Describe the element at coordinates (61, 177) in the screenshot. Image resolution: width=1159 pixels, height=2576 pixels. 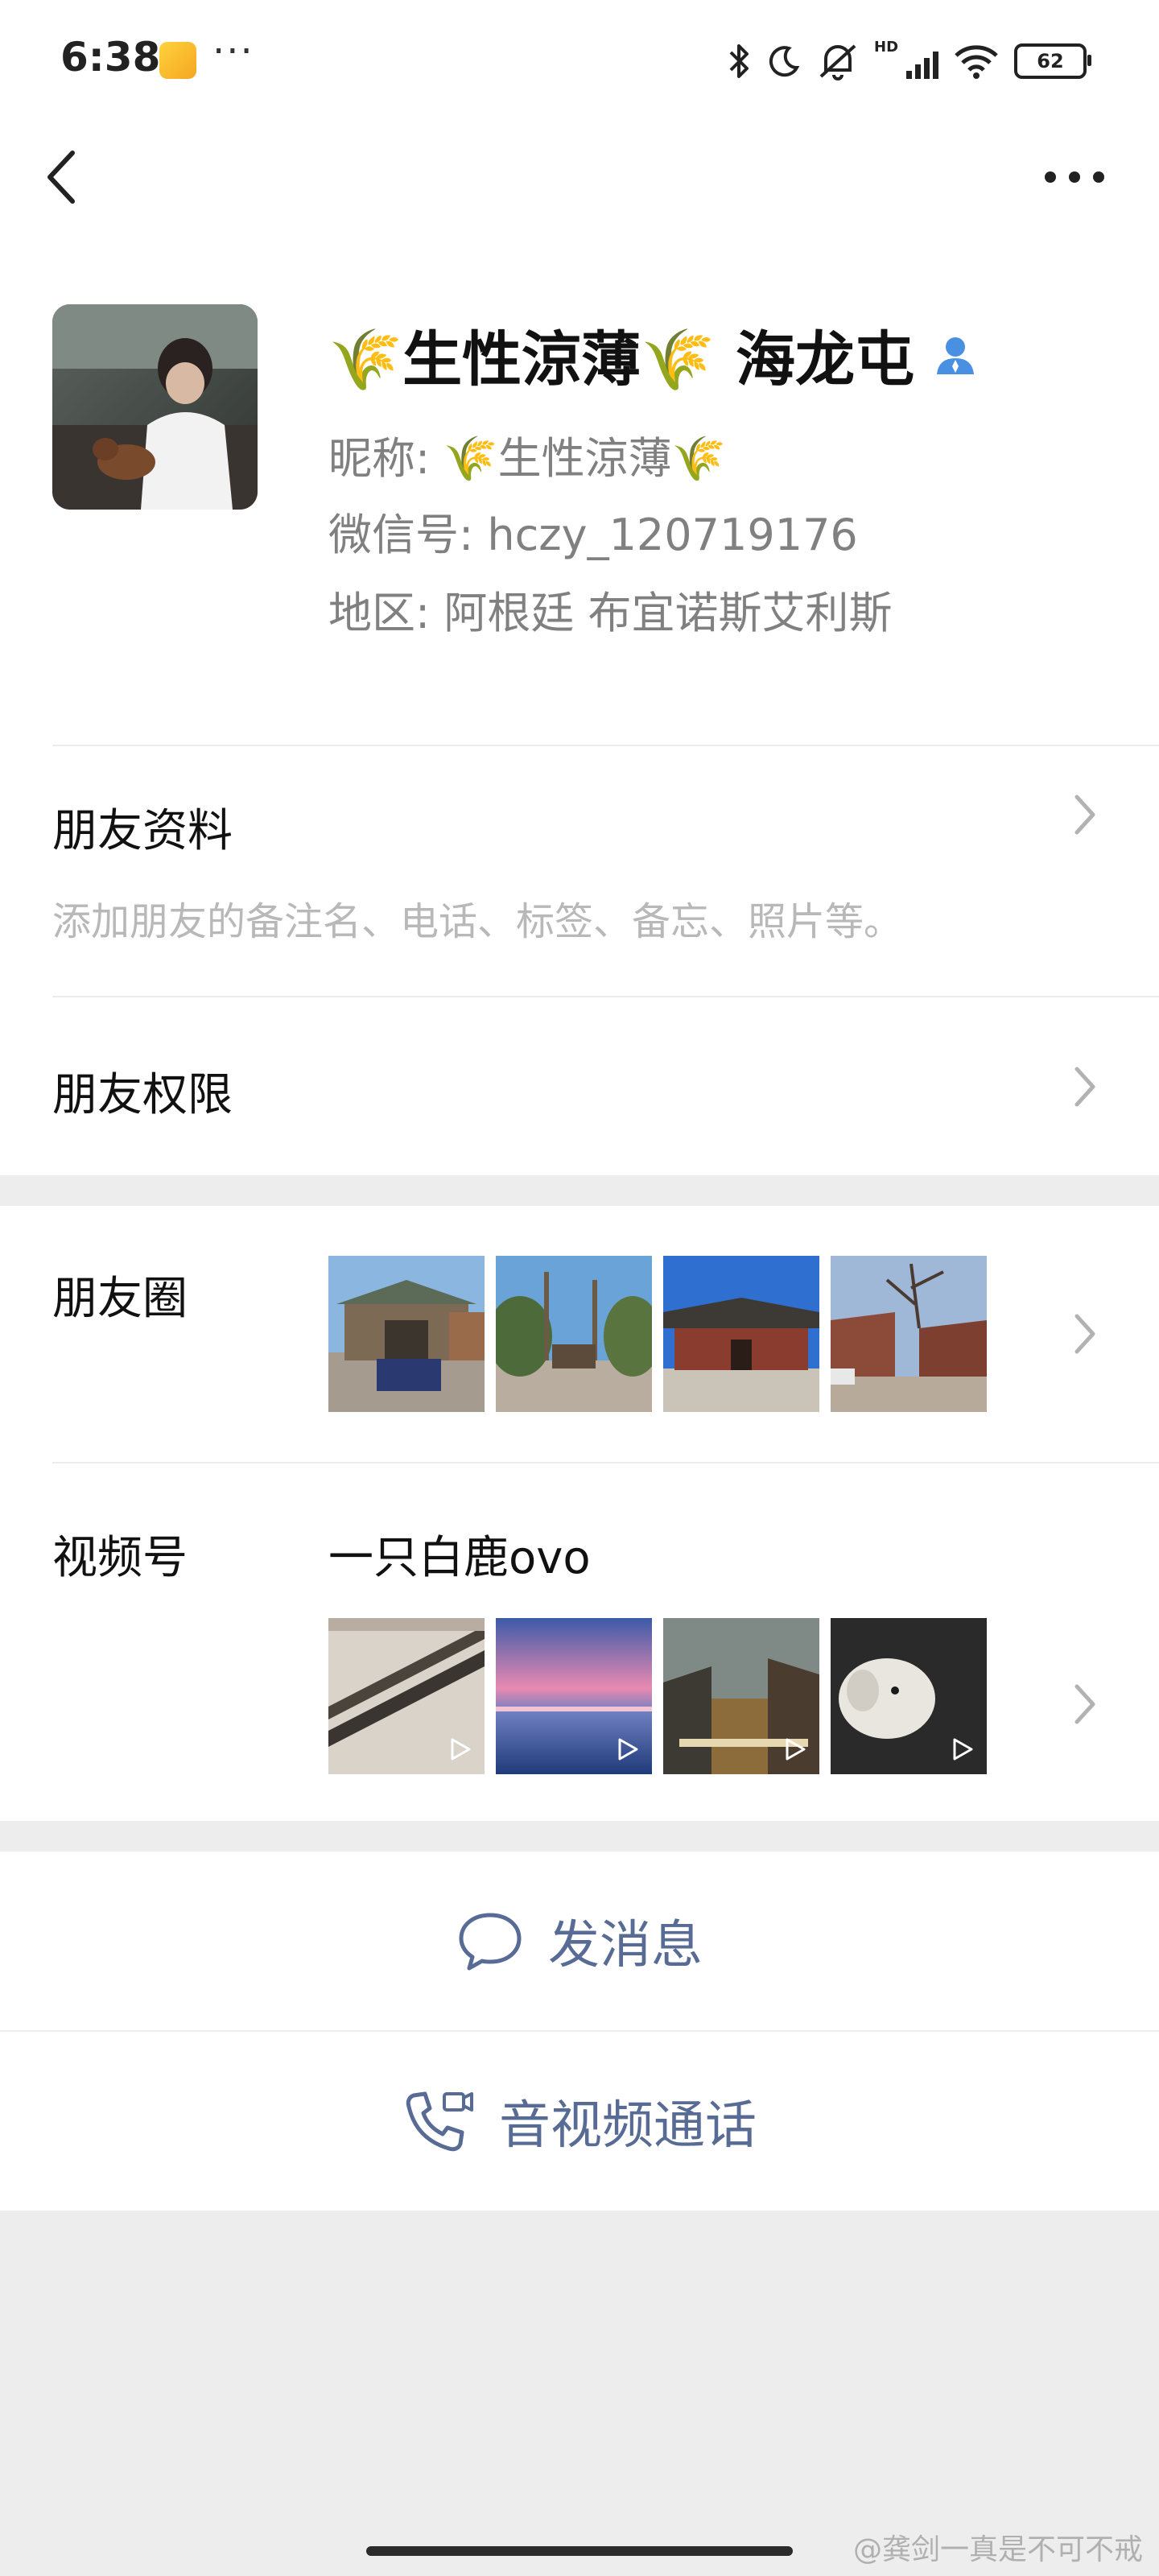
I see `chevron-left-icon` at that location.